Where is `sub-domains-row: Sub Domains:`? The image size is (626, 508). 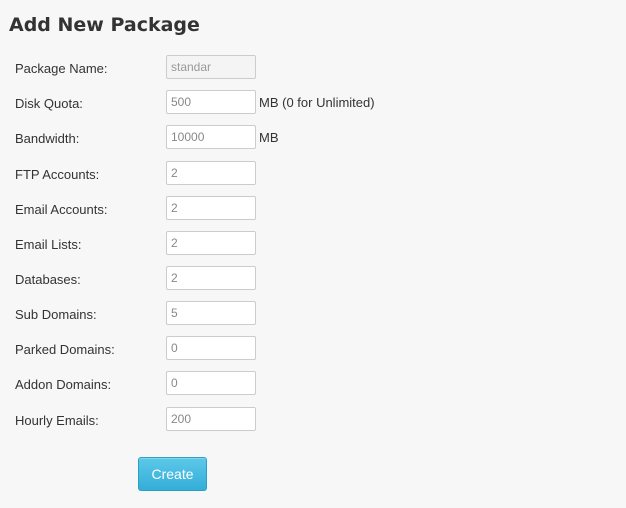
sub-domains-row: Sub Domains: is located at coordinates (313, 314).